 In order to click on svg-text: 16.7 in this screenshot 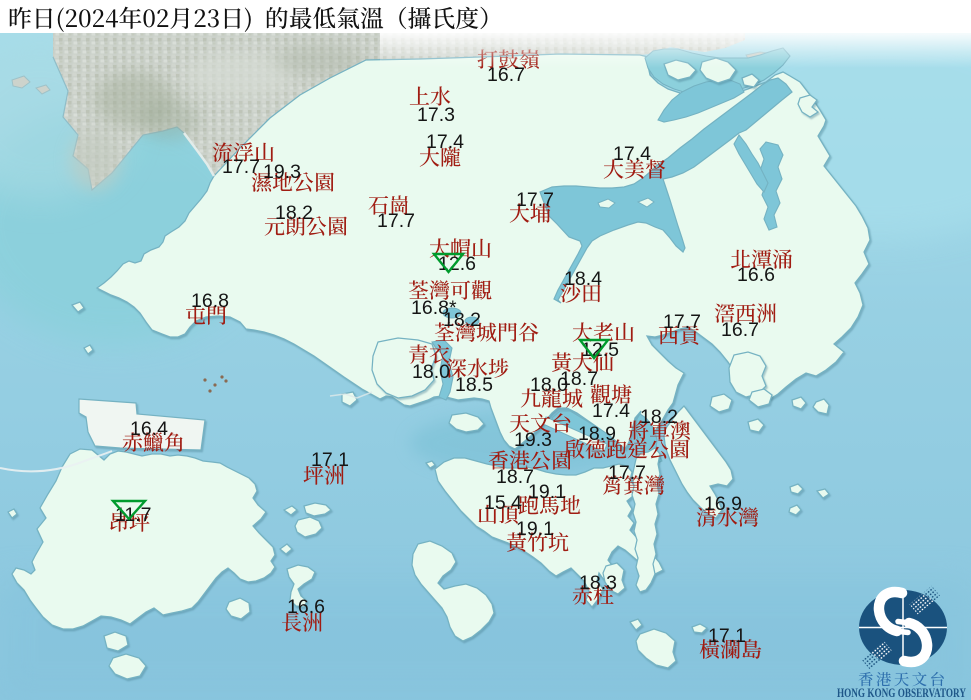, I will do `click(740, 330)`.